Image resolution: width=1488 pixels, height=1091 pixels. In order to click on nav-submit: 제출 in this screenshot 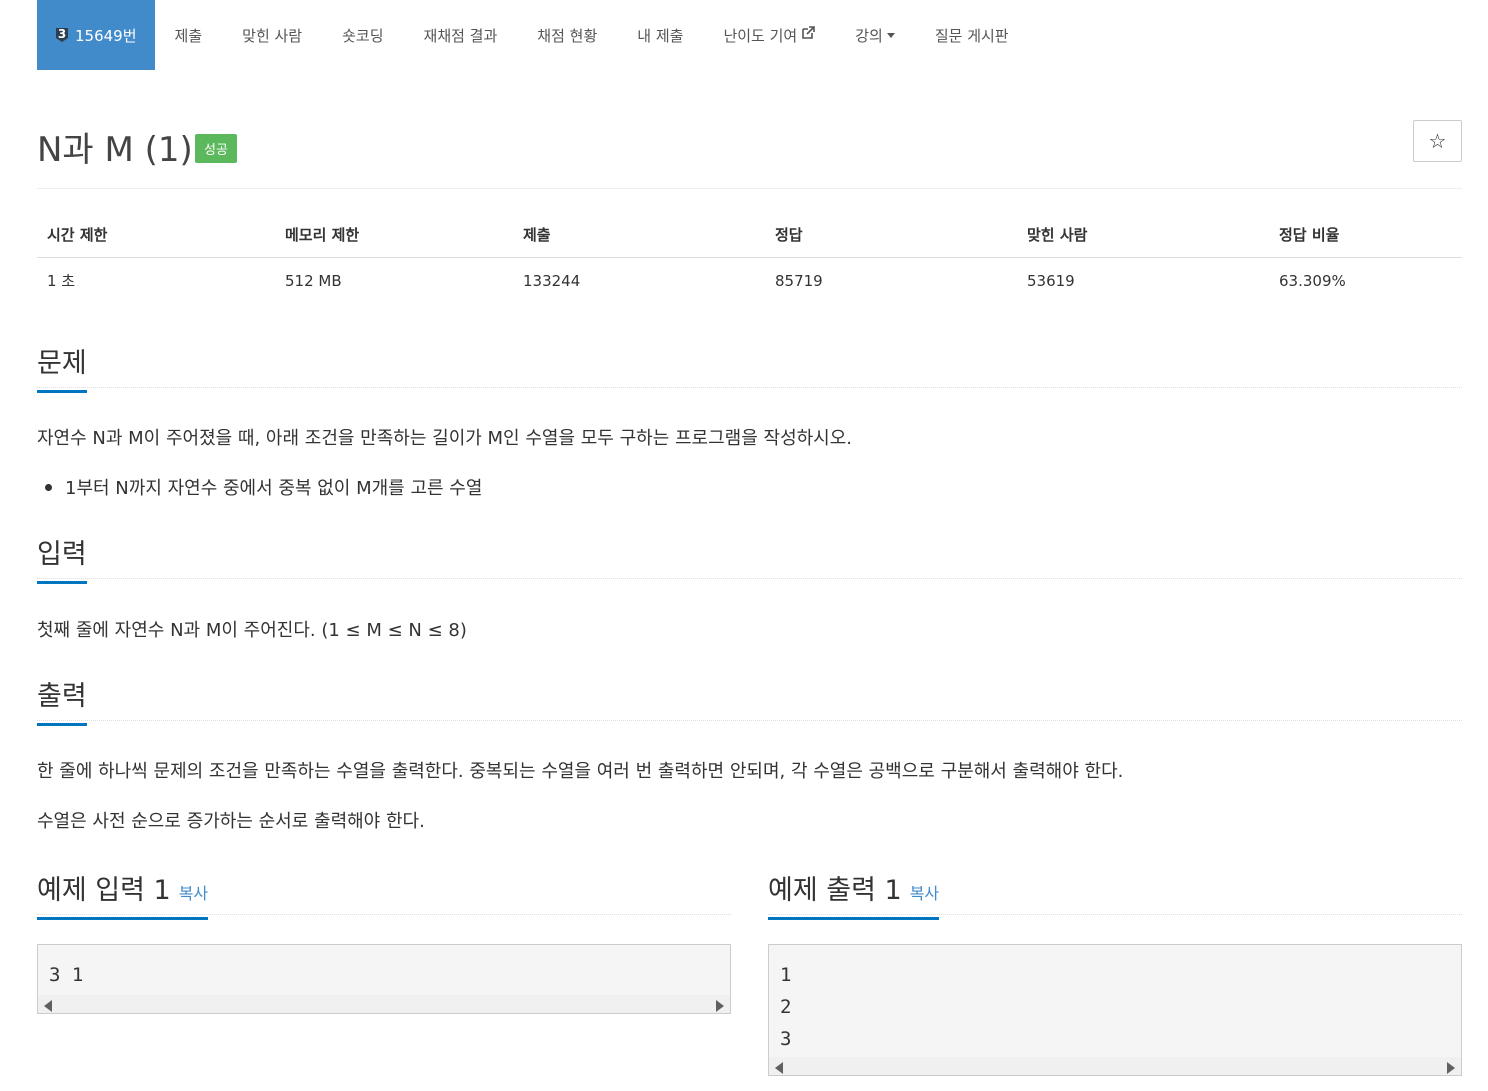, I will do `click(189, 35)`.